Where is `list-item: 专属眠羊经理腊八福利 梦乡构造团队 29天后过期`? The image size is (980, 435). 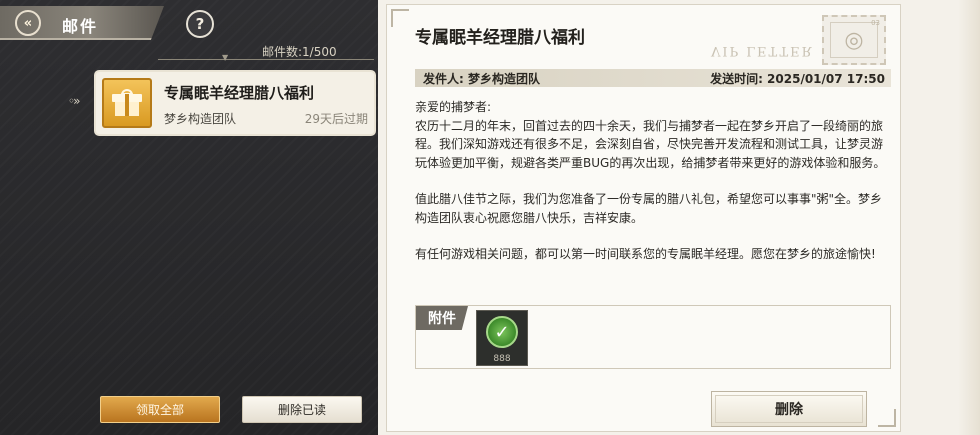 list-item: 专属眠羊经理腊八福利 梦乡构造团队 29天后过期 is located at coordinates (235, 103).